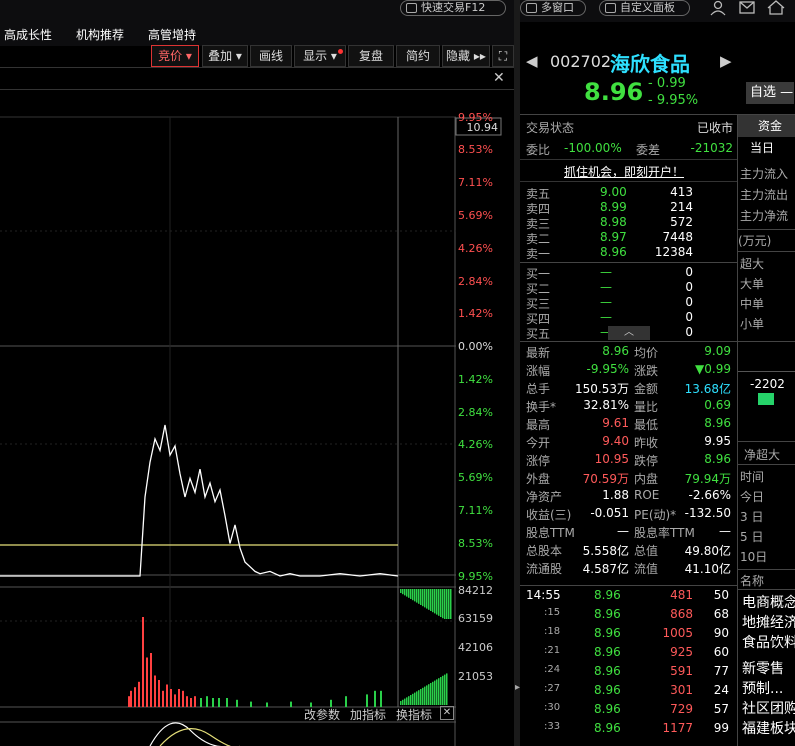 The image size is (795, 746). I want to click on multi-window-button: 多窗口, so click(553, 8).